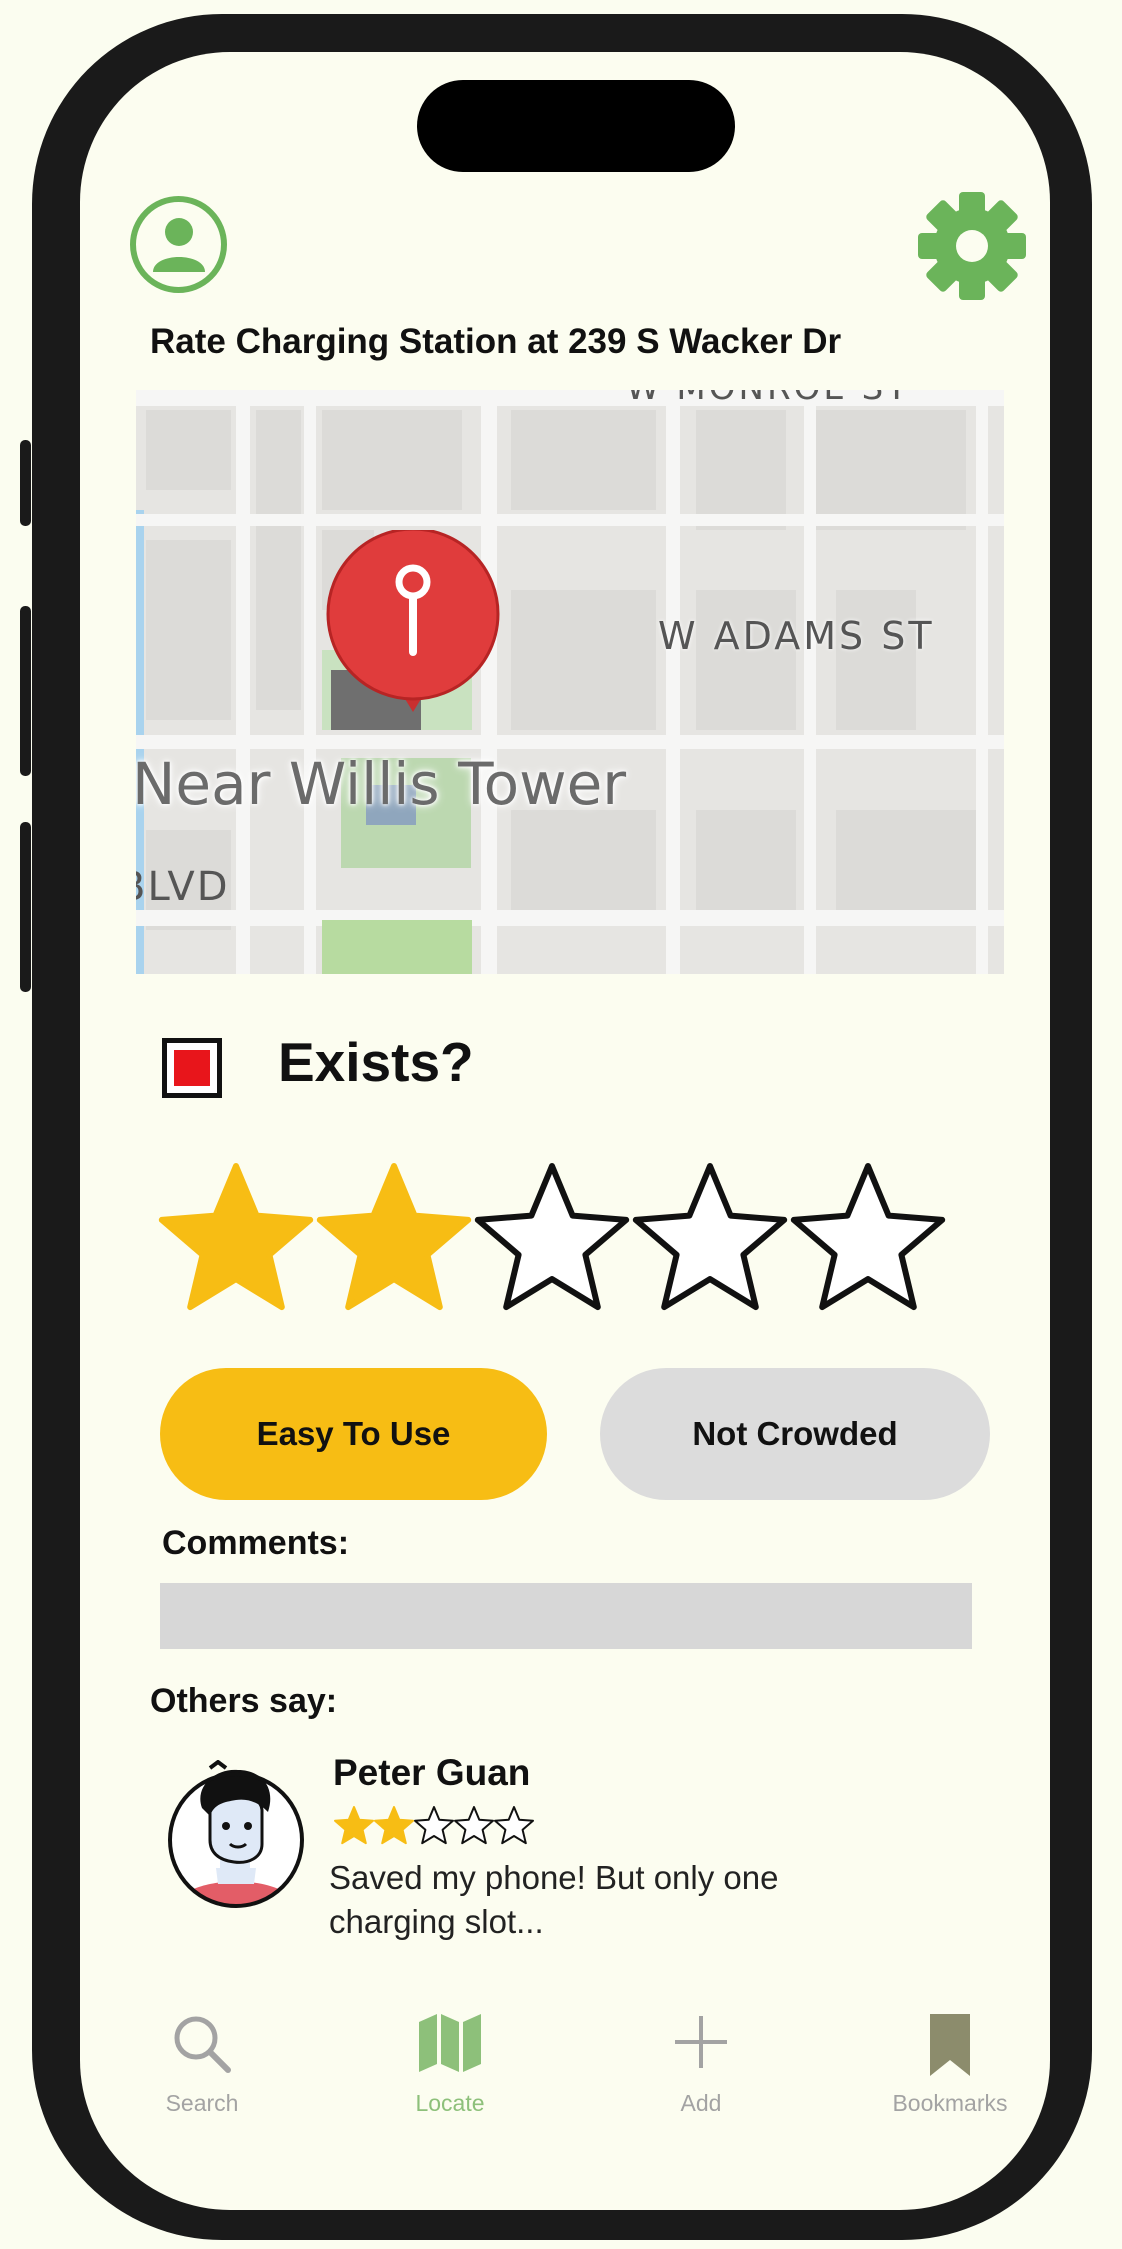 The height and width of the screenshot is (2249, 1122). I want to click on review-rating-stars, so click(434, 1825).